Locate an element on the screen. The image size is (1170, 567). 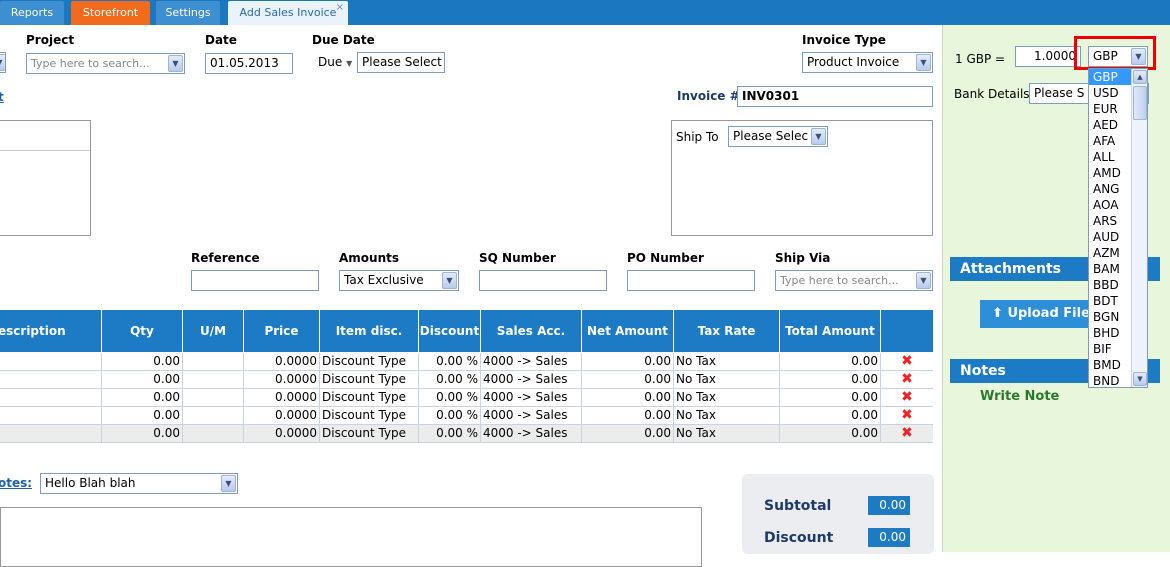
close-icon: × is located at coordinates (340, 10).